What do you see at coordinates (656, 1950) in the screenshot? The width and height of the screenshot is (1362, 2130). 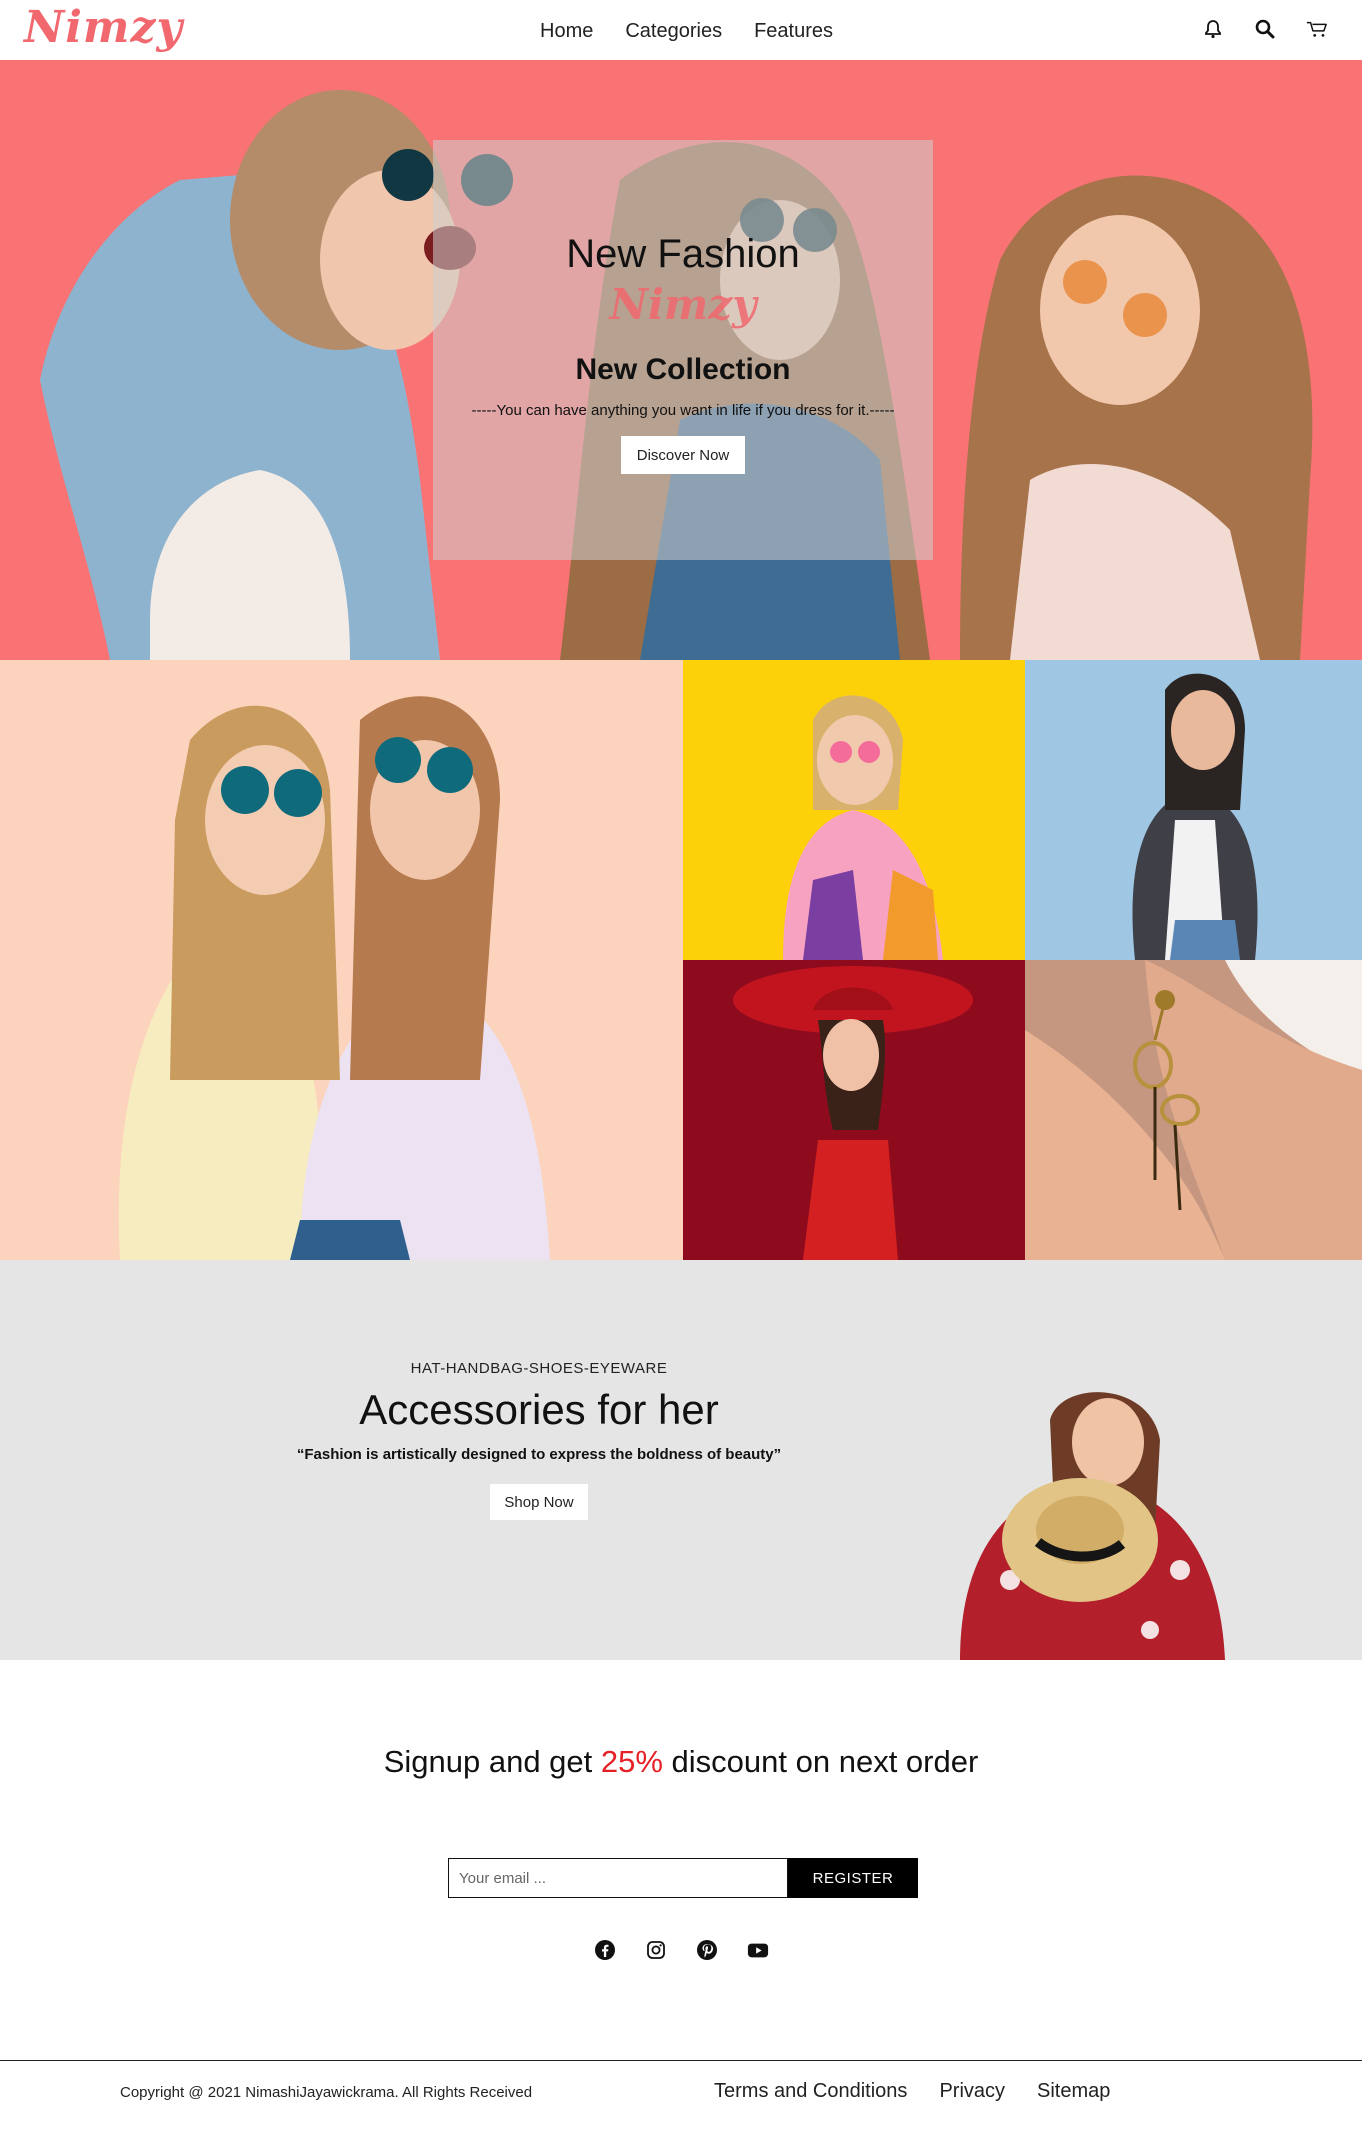 I see `instagram-icon` at bounding box center [656, 1950].